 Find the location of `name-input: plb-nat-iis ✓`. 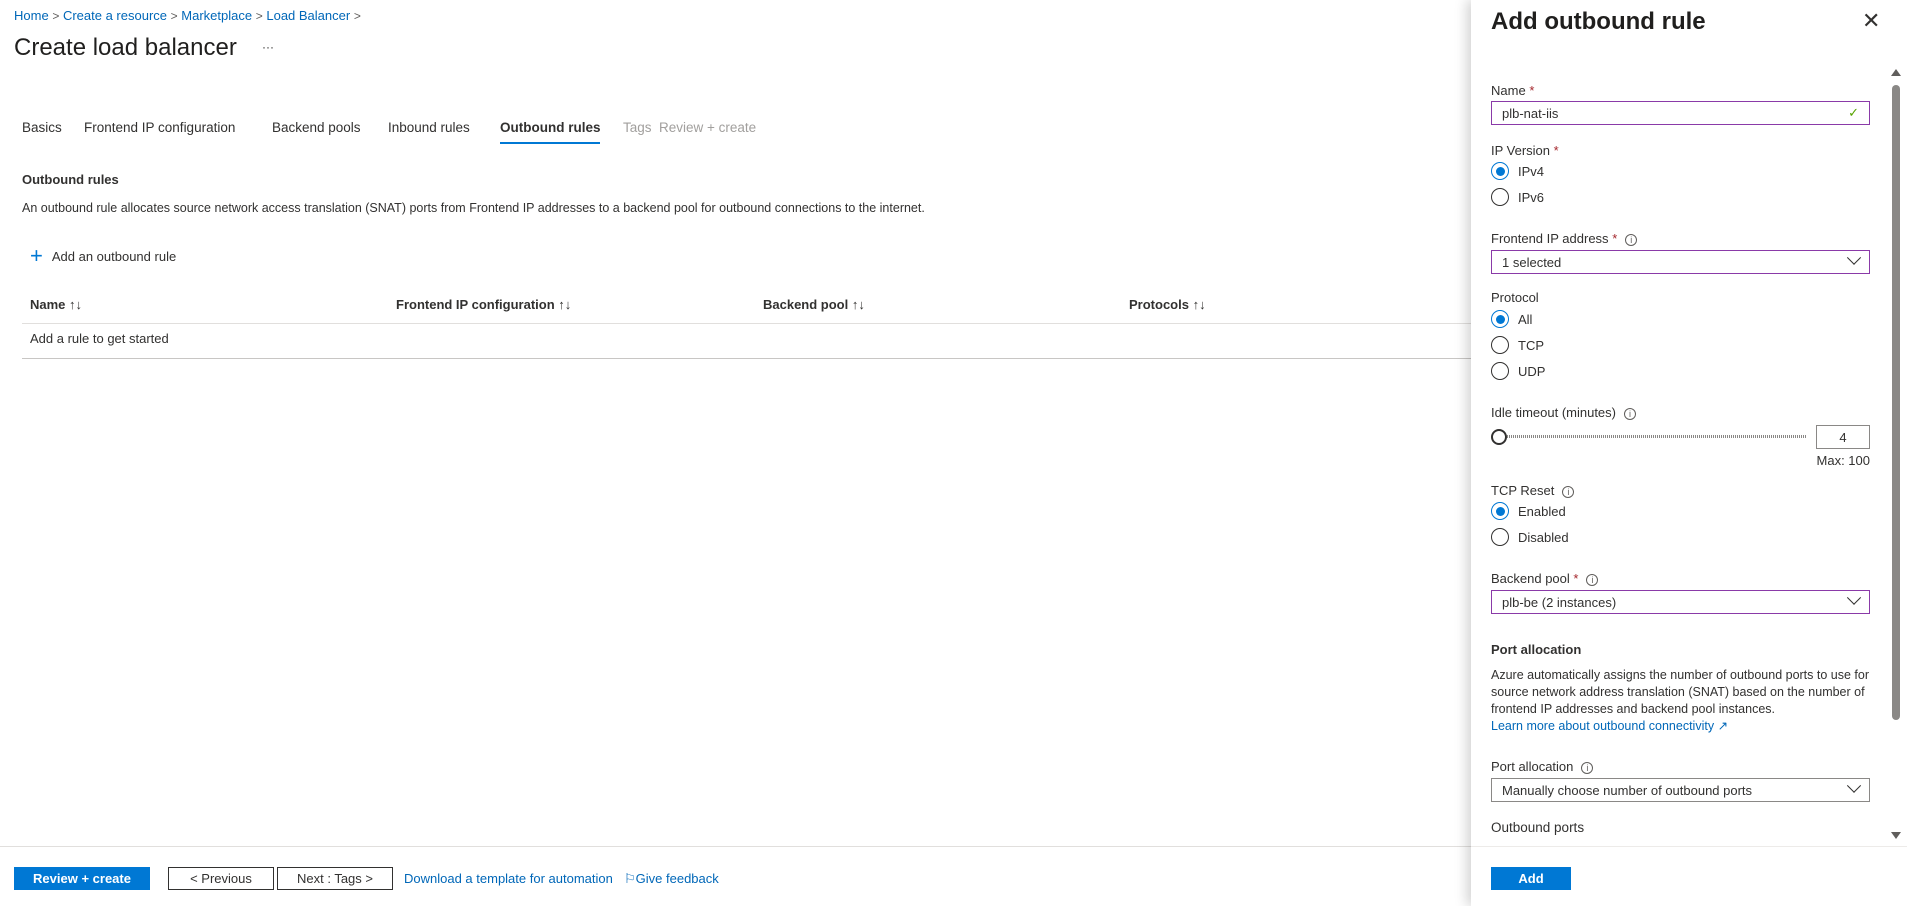

name-input: plb-nat-iis ✓ is located at coordinates (1680, 113).